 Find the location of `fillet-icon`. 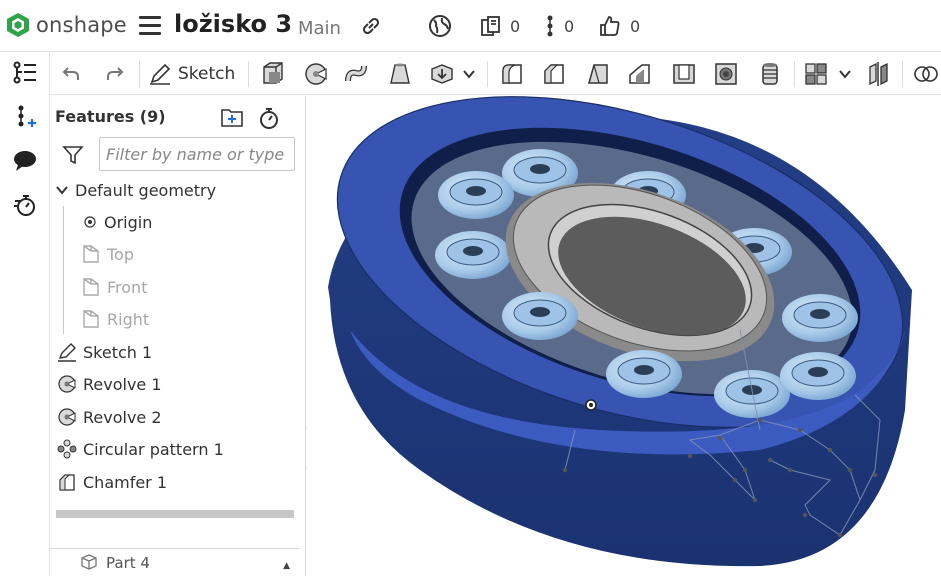

fillet-icon is located at coordinates (512, 74).